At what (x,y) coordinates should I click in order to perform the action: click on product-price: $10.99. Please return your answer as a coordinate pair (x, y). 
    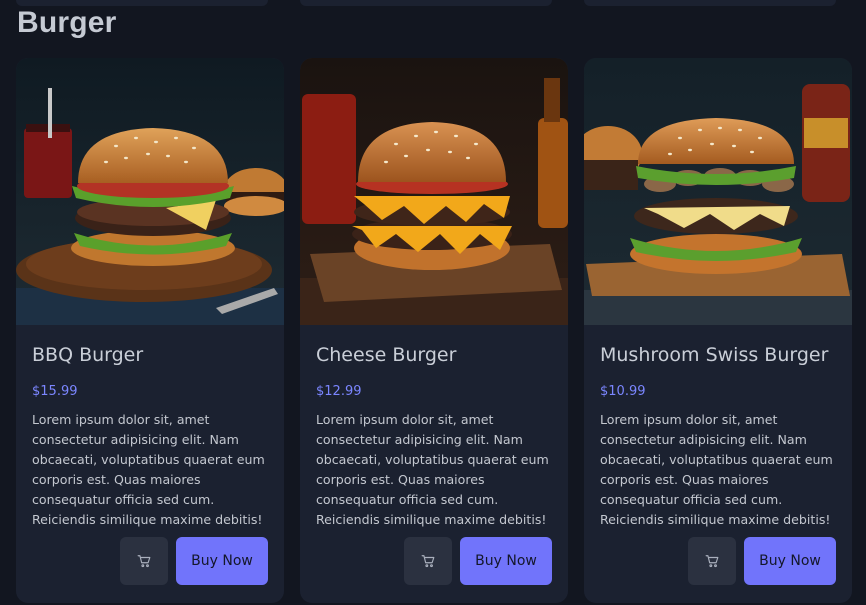
    Looking at the image, I should click on (623, 391).